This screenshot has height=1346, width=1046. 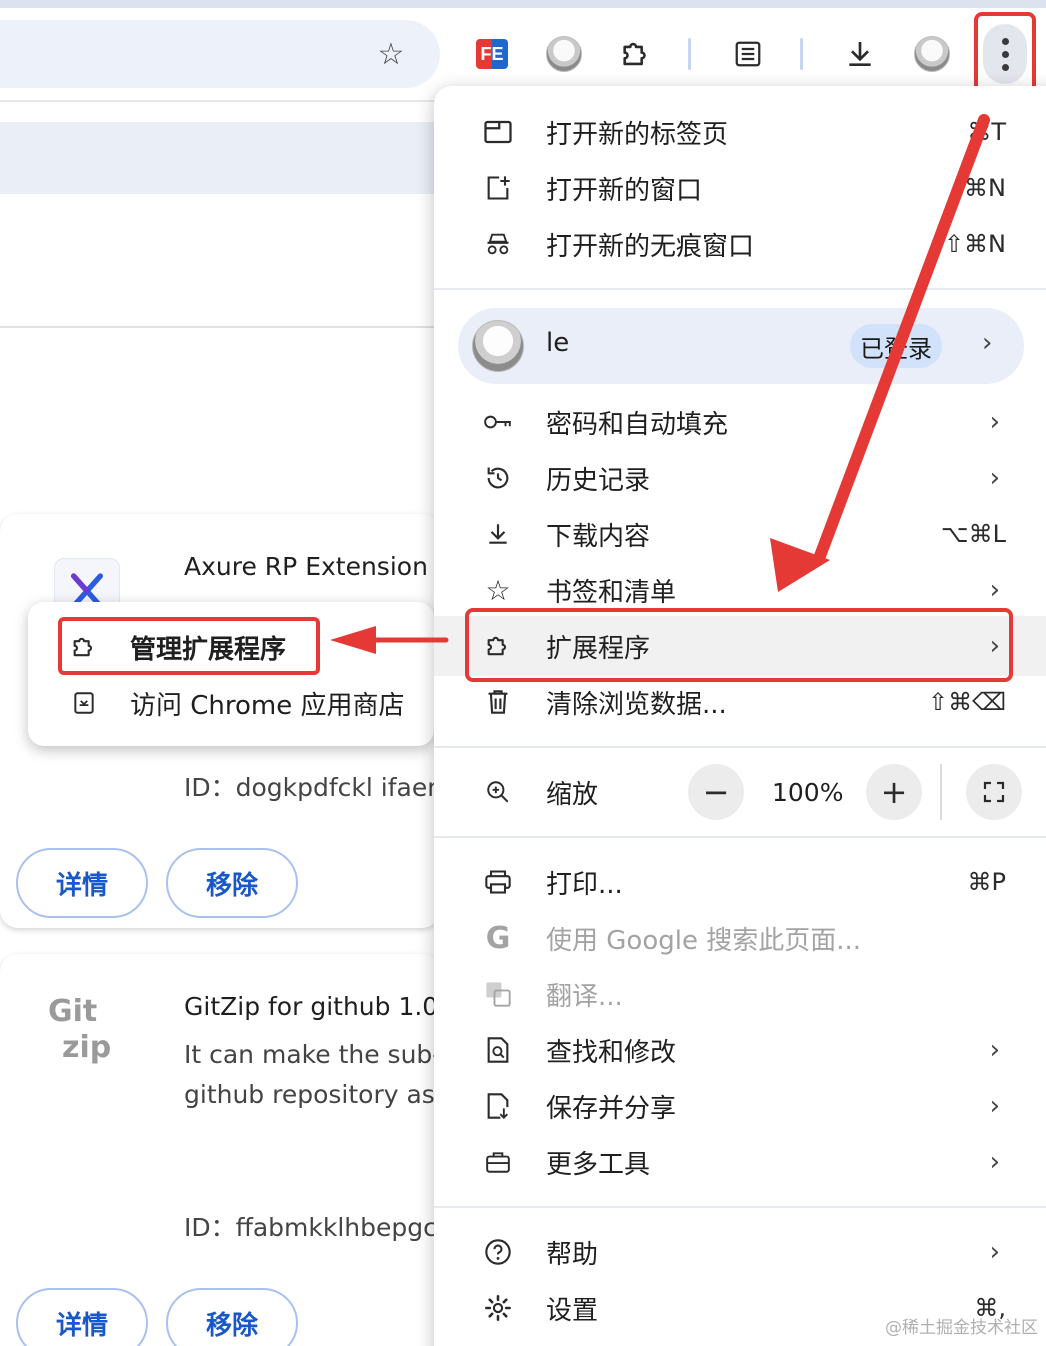 I want to click on arrow-to-extensions, so click(x=880, y=353).